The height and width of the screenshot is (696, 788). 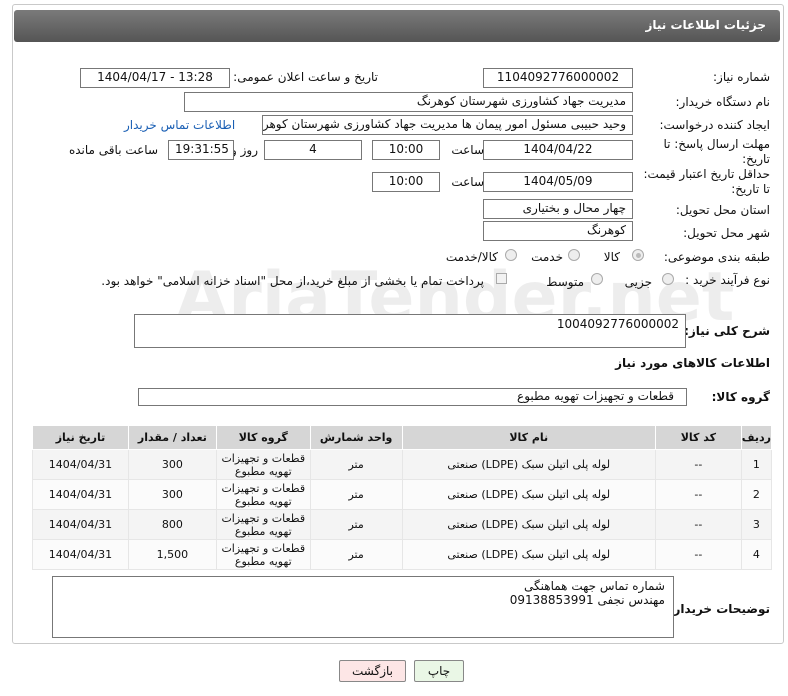 What do you see at coordinates (113, 150) in the screenshot?
I see `remaining-label: ساعت باقی مانده` at bounding box center [113, 150].